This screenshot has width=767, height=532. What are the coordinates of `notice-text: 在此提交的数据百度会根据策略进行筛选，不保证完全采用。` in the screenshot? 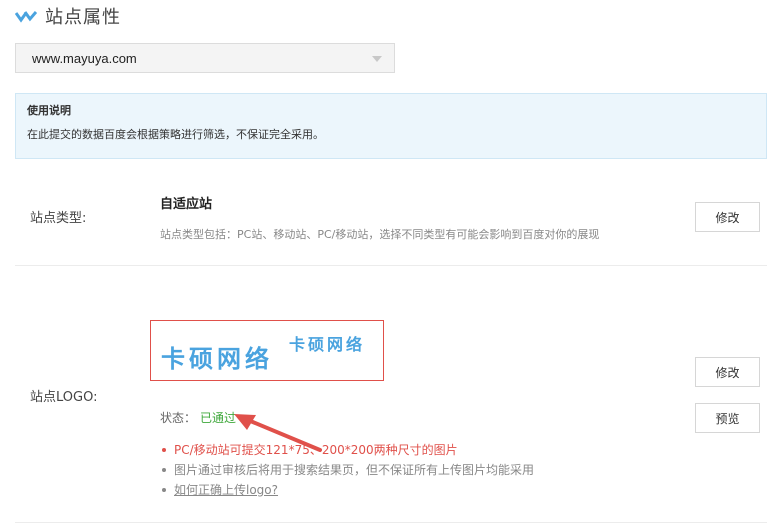 It's located at (175, 134).